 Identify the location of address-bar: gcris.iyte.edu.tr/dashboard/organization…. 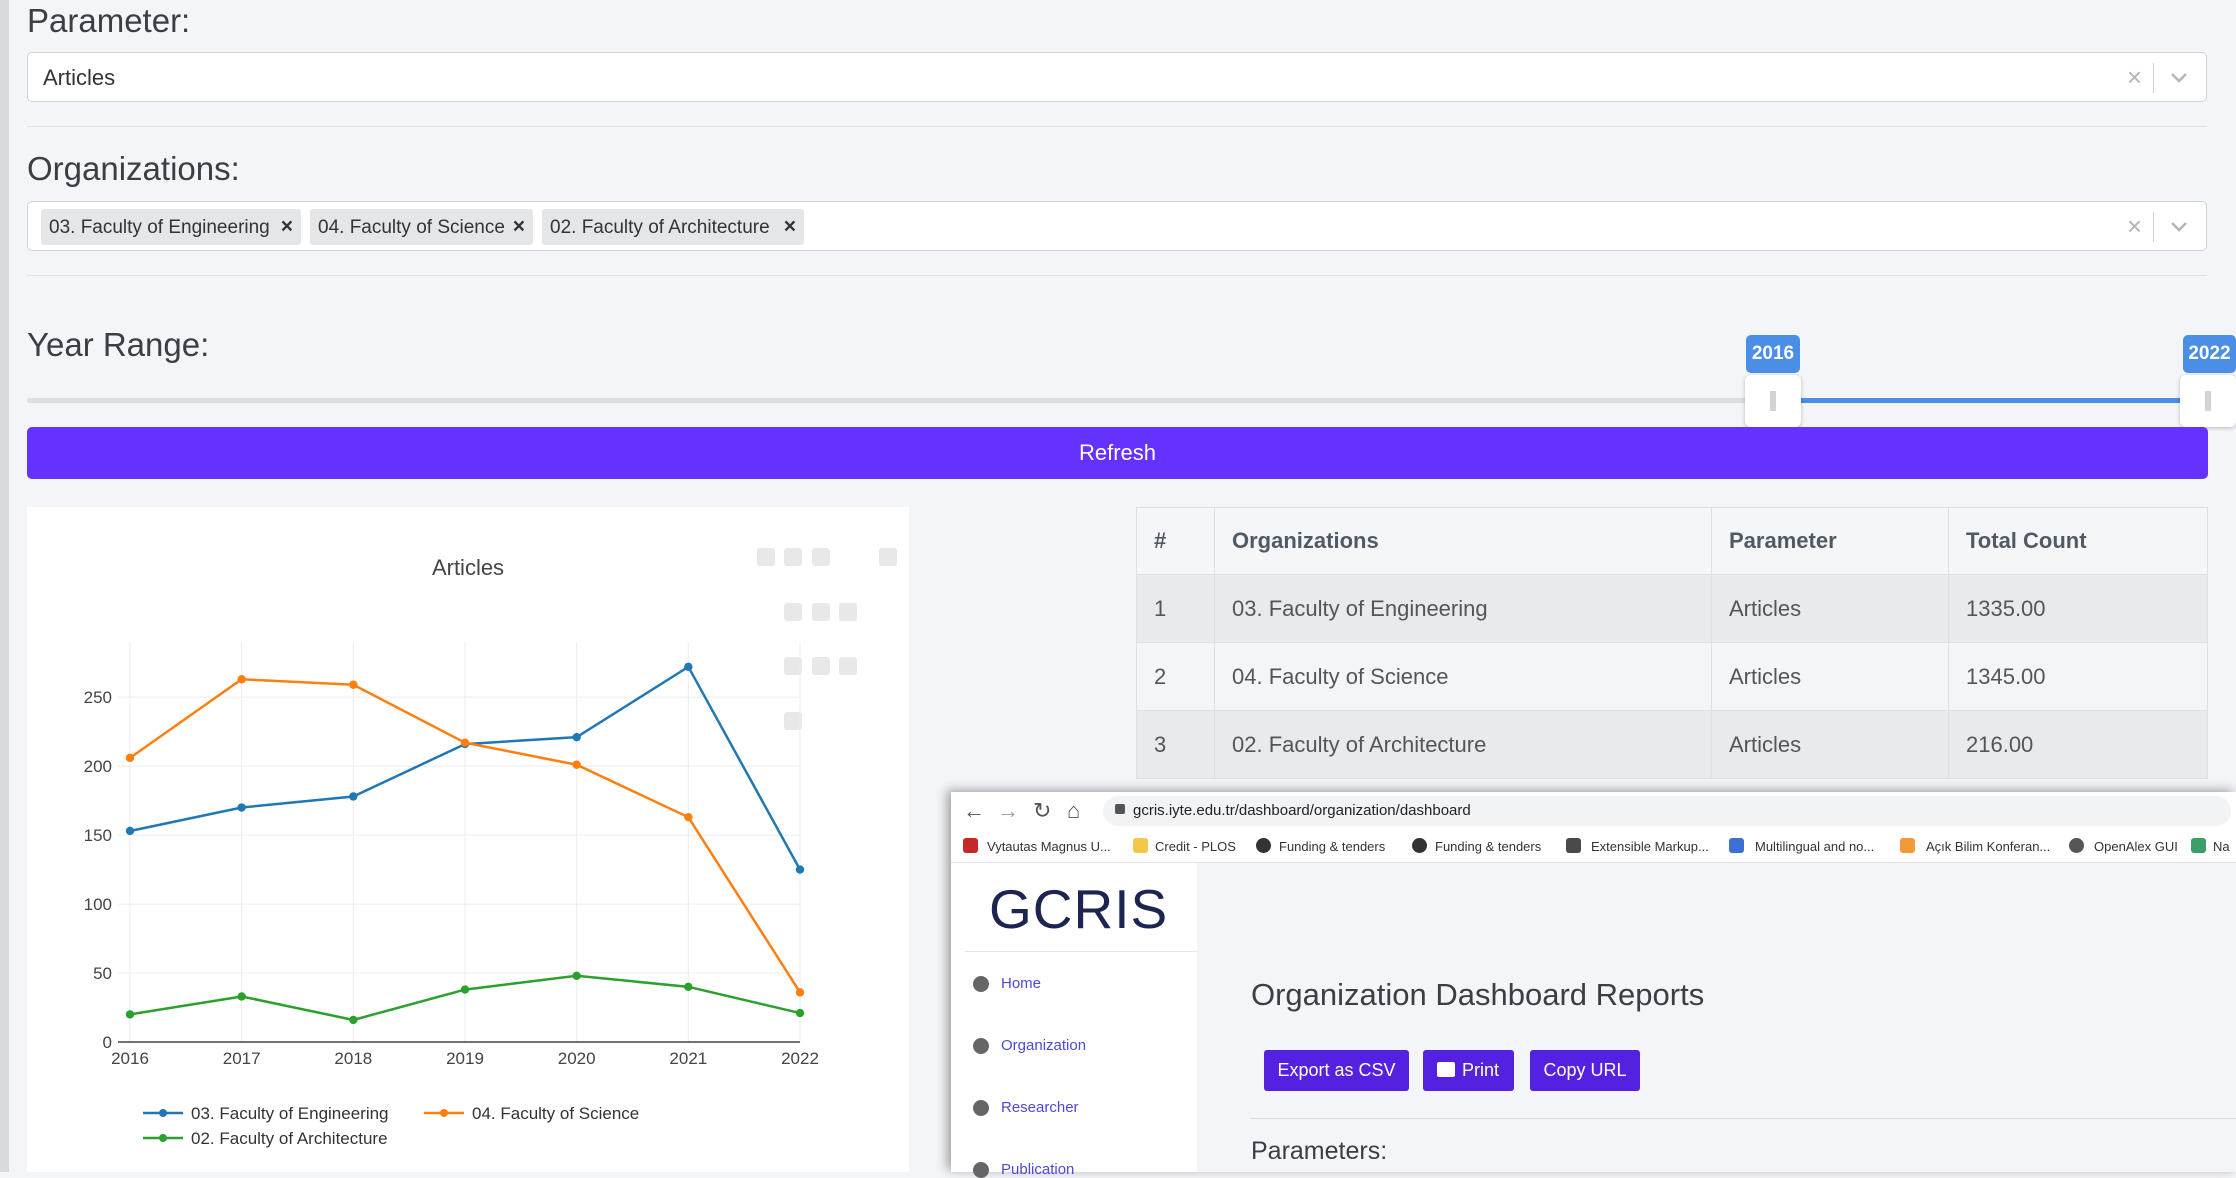
(1667, 811).